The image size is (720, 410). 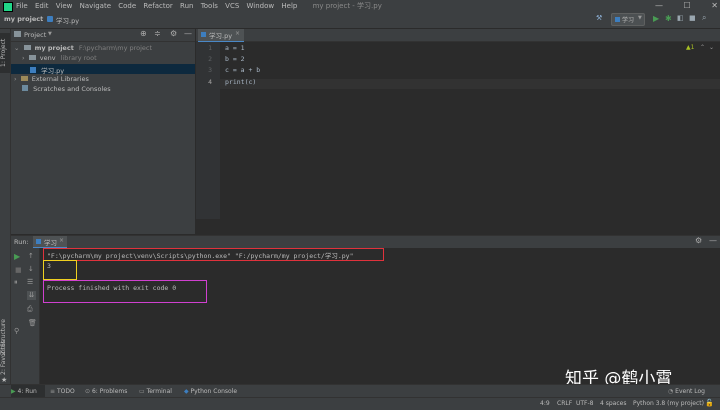 What do you see at coordinates (668, 403) in the screenshot?
I see `interpreter-setting: Python 3.8 (my project)` at bounding box center [668, 403].